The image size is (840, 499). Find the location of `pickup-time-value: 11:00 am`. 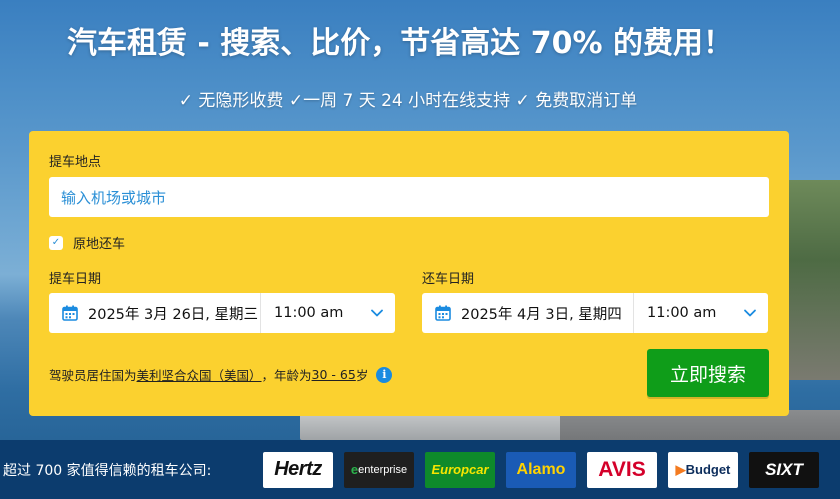

pickup-time-value: 11:00 am is located at coordinates (314, 313).